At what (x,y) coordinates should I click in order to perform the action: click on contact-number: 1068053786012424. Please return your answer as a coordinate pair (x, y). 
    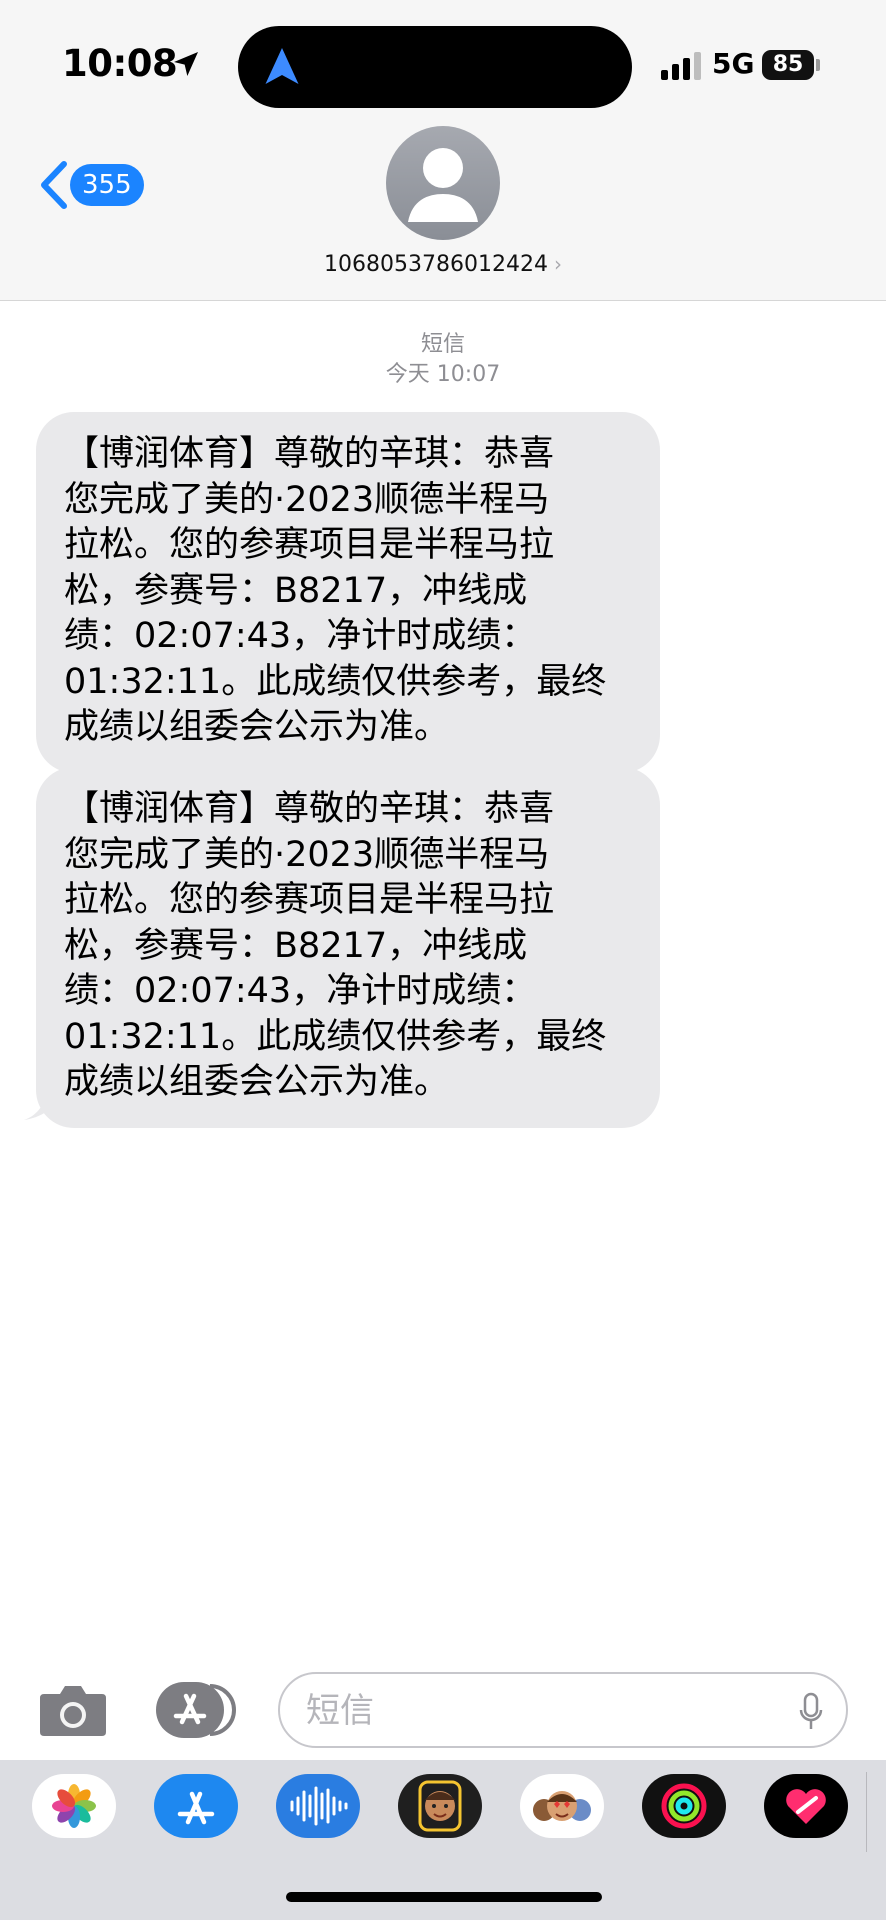
    Looking at the image, I should click on (436, 264).